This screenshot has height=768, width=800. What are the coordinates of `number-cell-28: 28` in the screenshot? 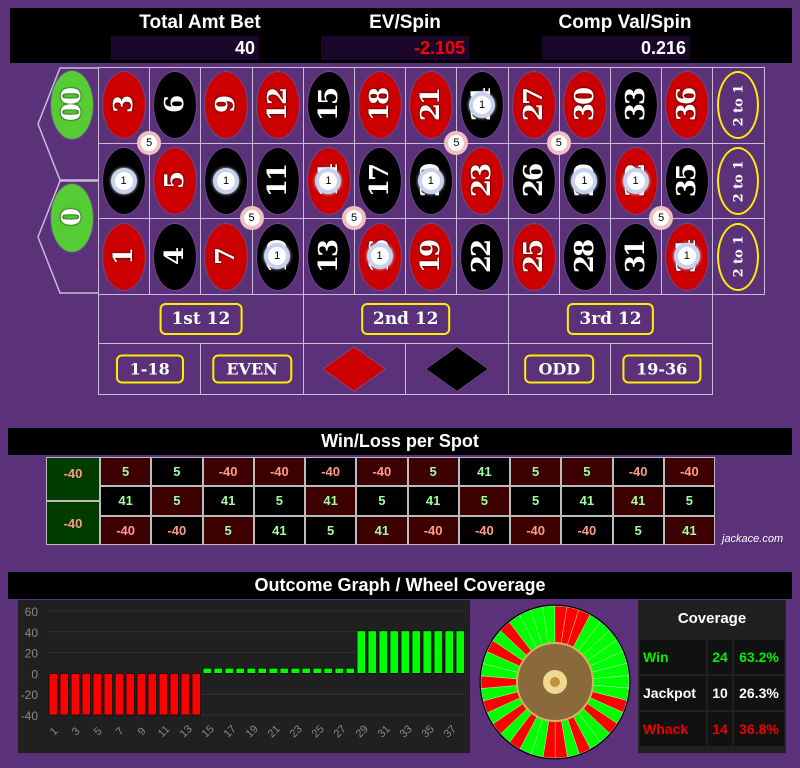 It's located at (584, 257).